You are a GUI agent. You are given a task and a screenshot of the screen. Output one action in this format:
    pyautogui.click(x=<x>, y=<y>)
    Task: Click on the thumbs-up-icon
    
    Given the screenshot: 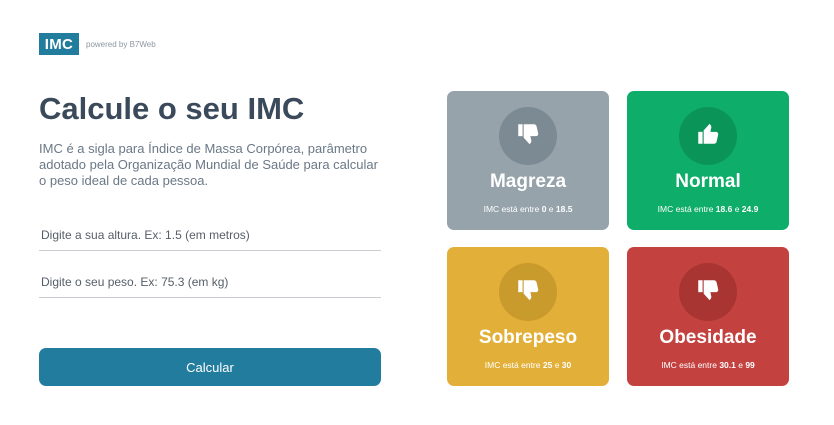 What is the action you would take?
    pyautogui.click(x=708, y=136)
    